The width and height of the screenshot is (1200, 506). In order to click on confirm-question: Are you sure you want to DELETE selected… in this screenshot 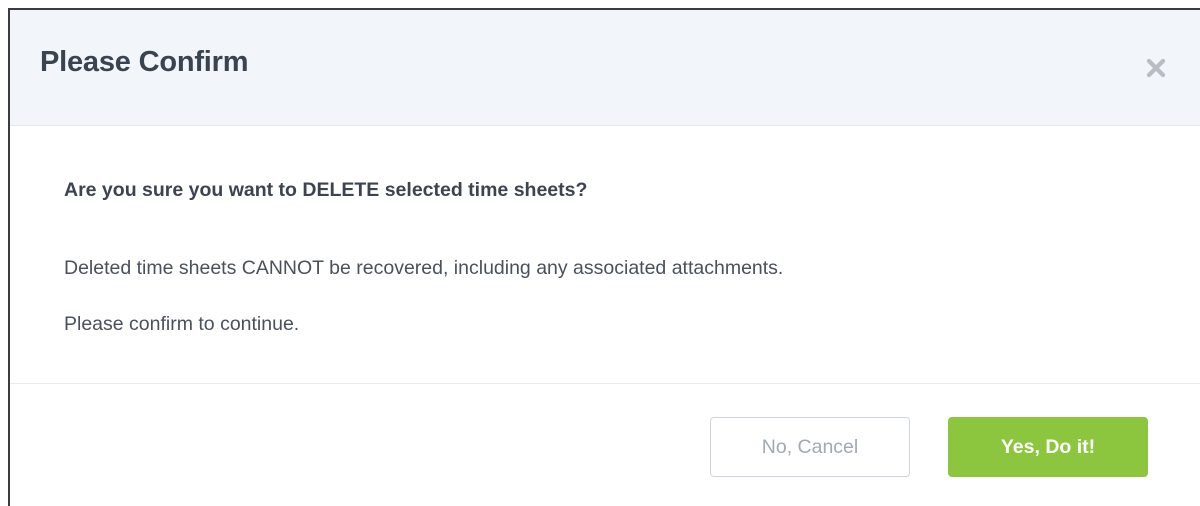, I will do `click(326, 190)`.